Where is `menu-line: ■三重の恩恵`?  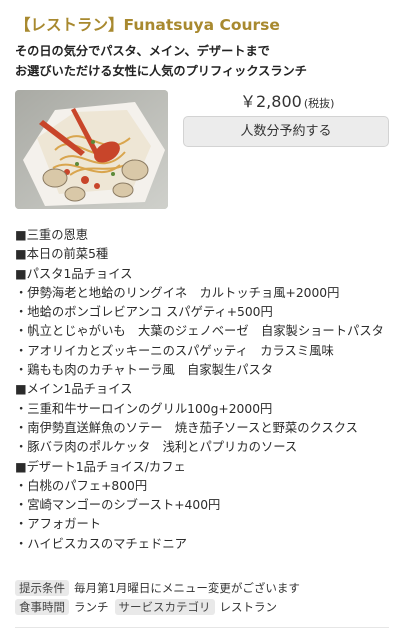
menu-line: ■三重の恩恵 is located at coordinates (52, 235).